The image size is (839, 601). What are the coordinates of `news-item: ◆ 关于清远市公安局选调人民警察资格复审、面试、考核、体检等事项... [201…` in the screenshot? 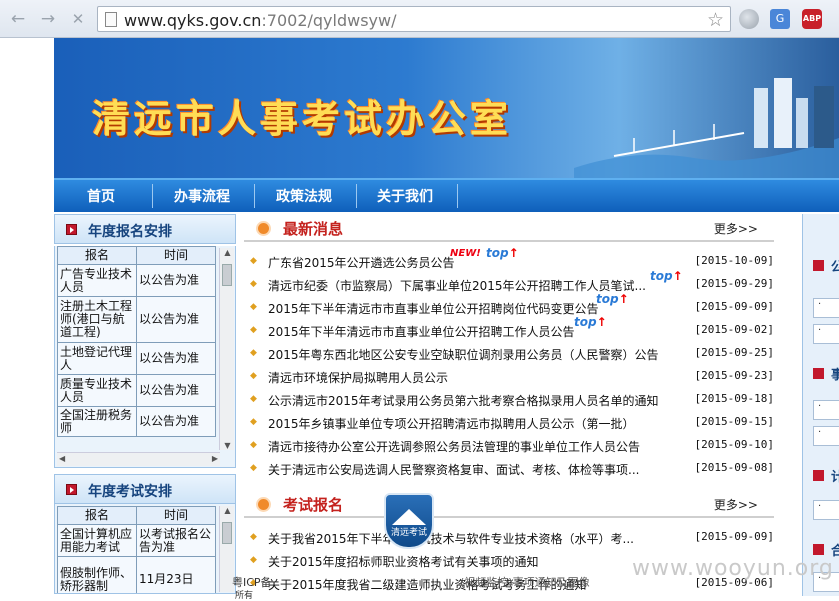 It's located at (509, 468).